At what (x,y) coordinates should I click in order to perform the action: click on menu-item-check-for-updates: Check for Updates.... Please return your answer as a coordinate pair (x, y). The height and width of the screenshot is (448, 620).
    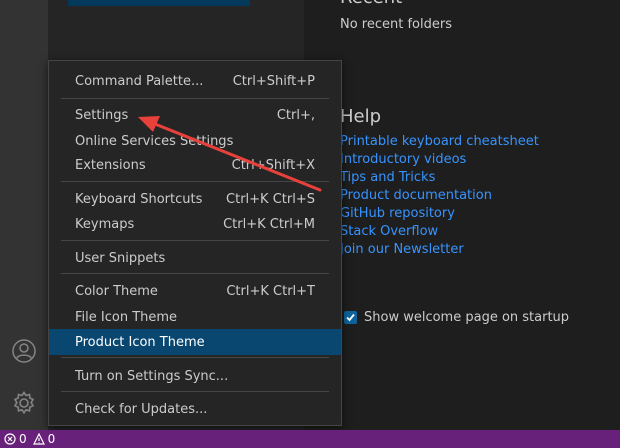
    Looking at the image, I should click on (195, 409).